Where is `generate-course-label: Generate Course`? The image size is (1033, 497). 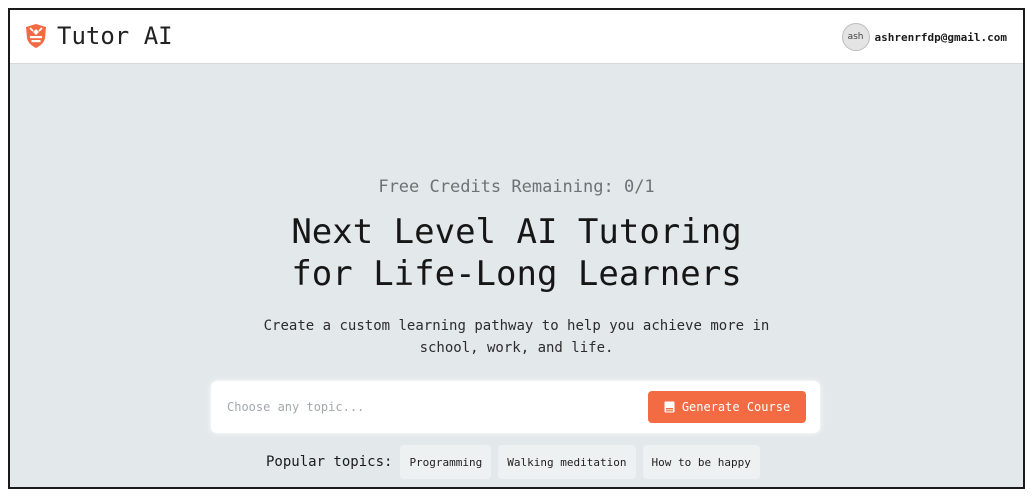 generate-course-label: Generate Course is located at coordinates (736, 407).